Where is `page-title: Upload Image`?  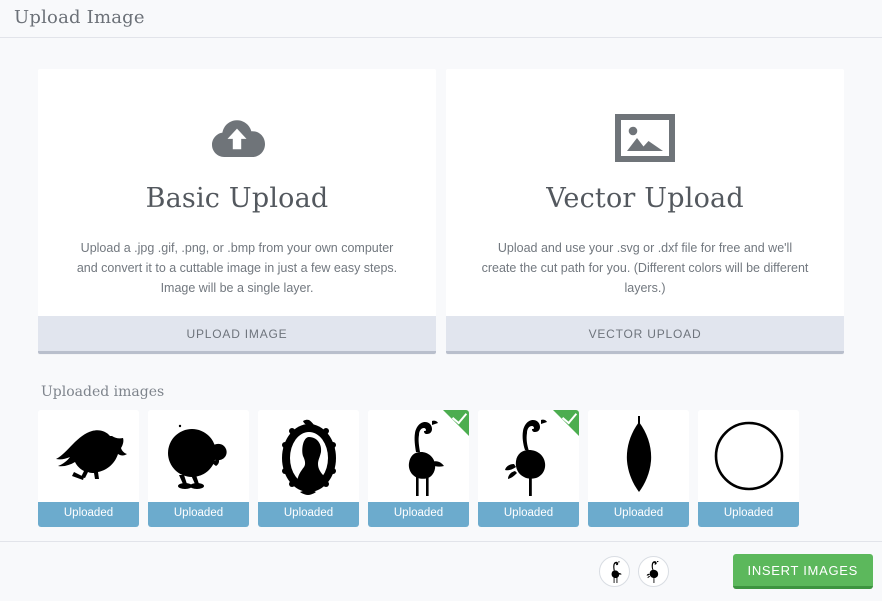
page-title: Upload Image is located at coordinates (79, 17).